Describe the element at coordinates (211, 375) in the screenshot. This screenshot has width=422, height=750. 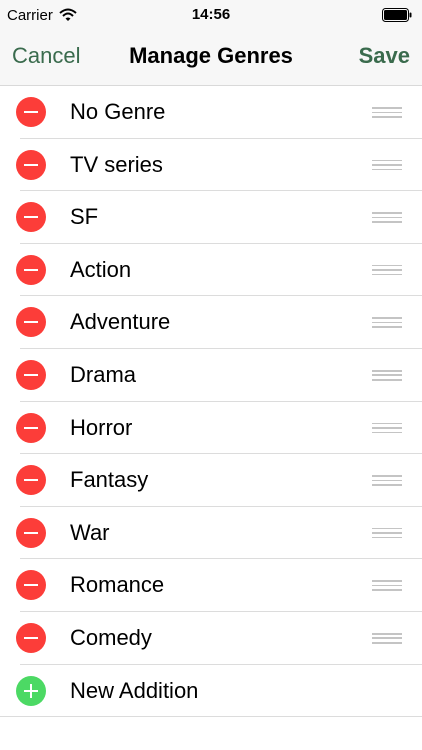
I see `genre-row-5: Drama` at that location.